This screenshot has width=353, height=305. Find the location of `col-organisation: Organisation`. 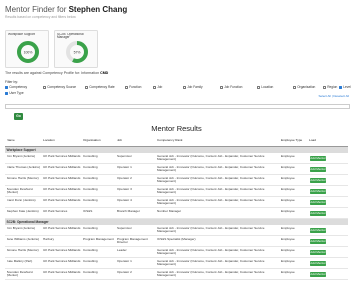

col-organisation: Organisation is located at coordinates (99, 141).